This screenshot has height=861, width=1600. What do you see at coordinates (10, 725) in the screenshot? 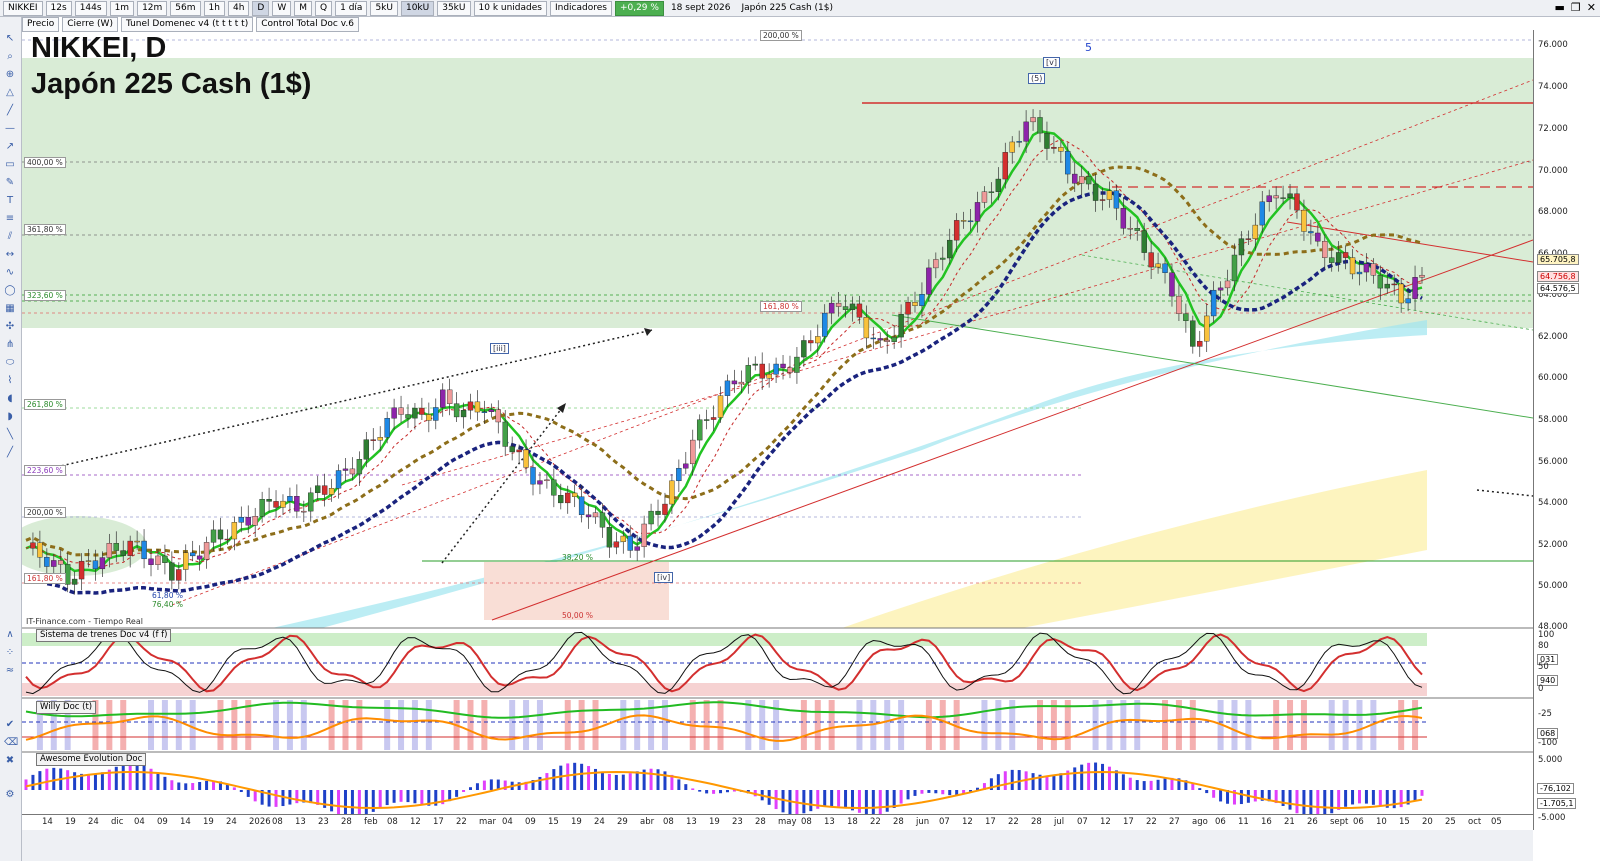
I see `check-icon: ✔` at bounding box center [10, 725].